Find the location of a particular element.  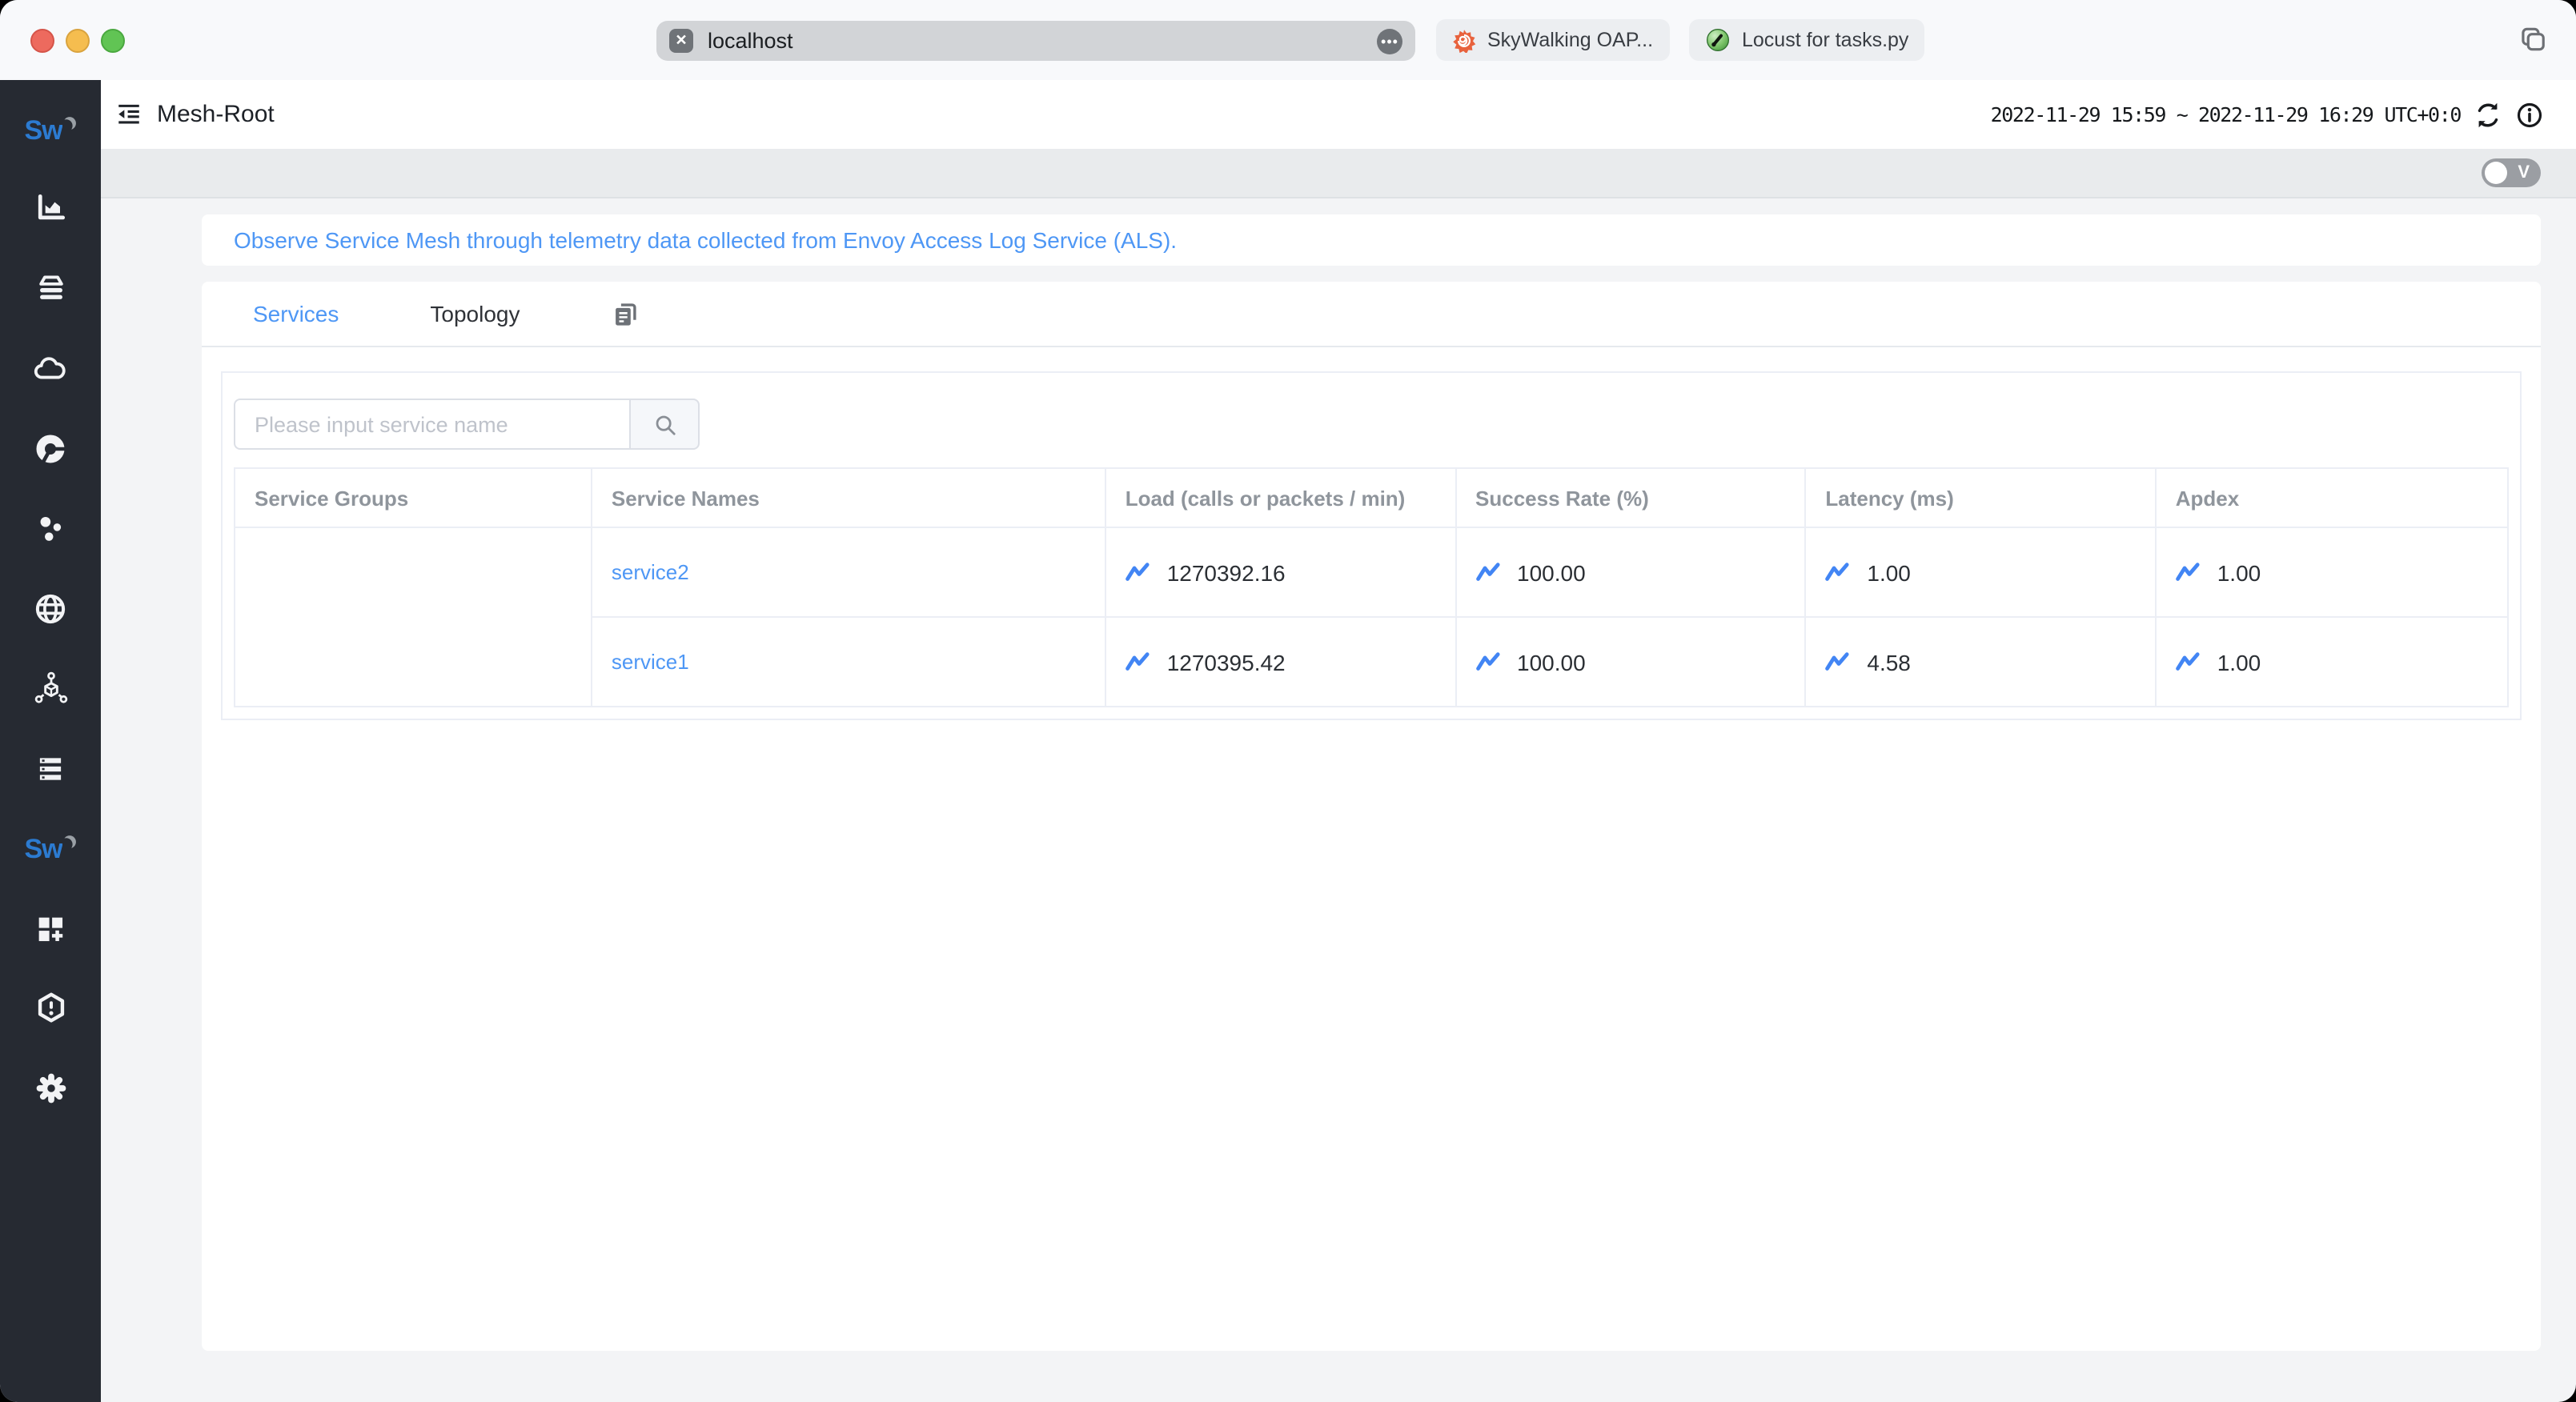

toggle-label: V is located at coordinates (2524, 172).